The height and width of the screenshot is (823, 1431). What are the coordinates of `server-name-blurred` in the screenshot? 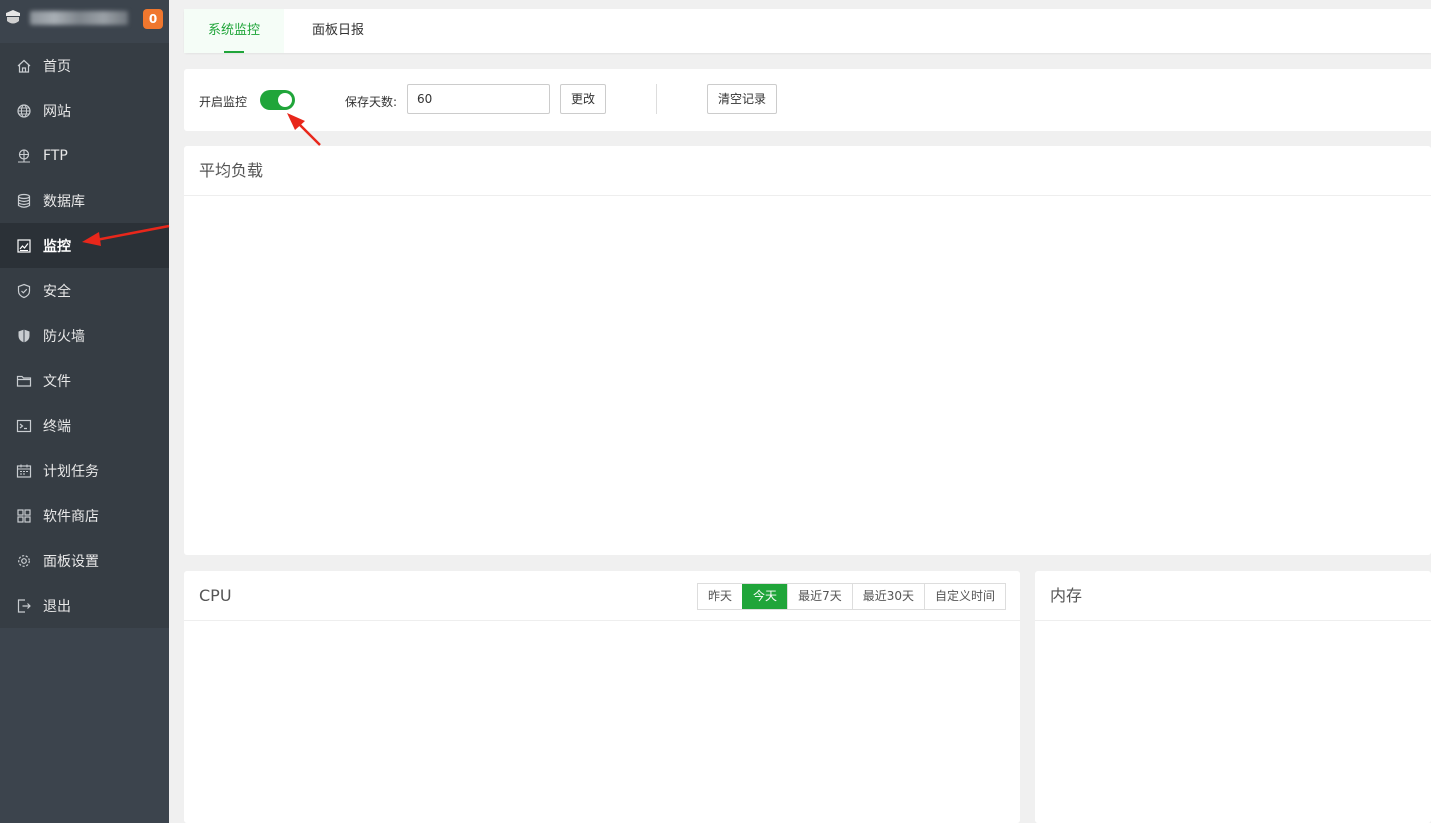 It's located at (79, 18).